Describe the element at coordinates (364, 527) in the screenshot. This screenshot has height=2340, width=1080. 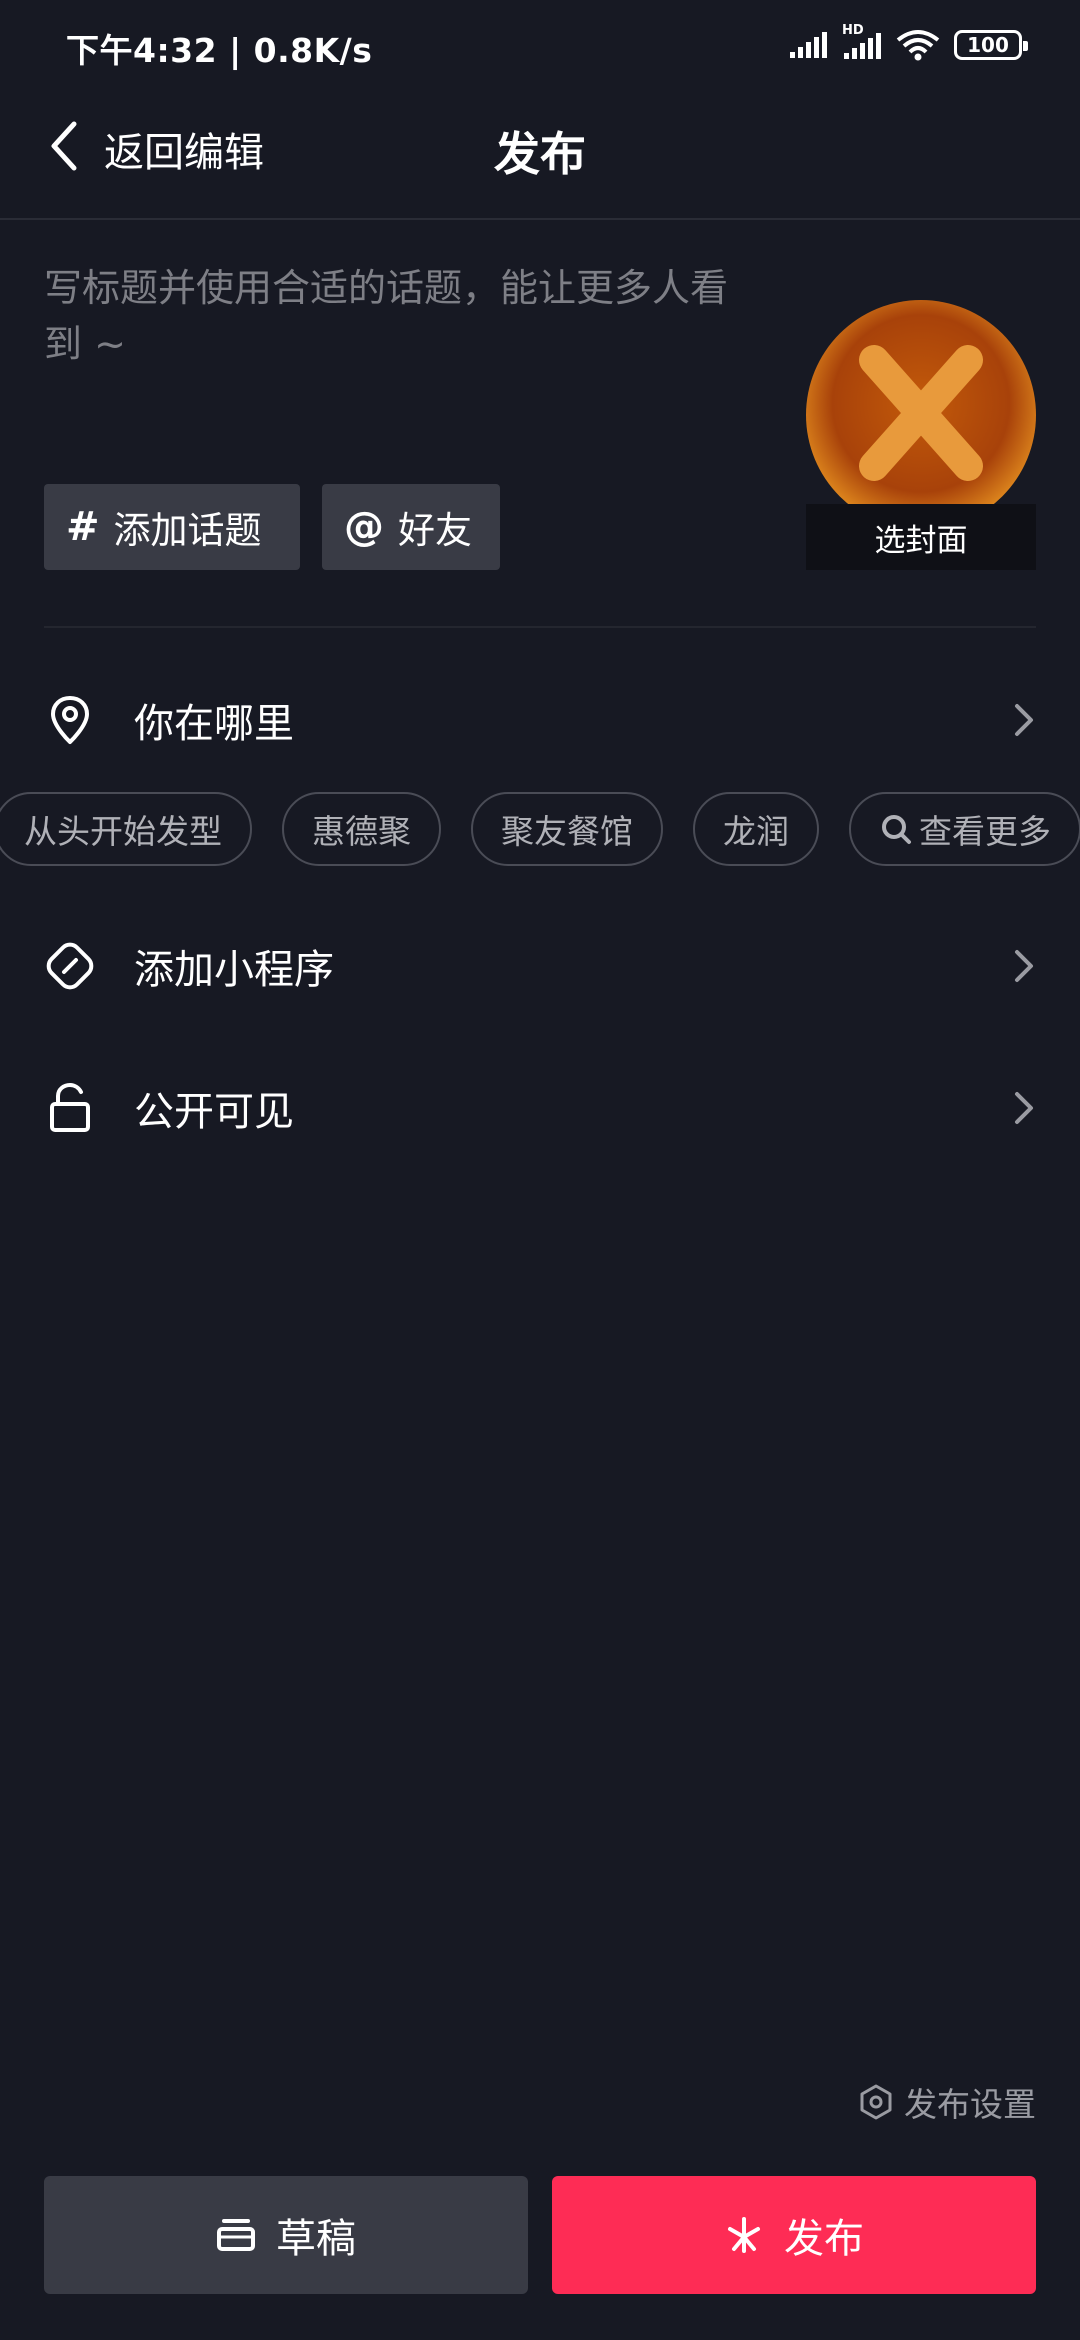
I see `at-icon: @` at that location.